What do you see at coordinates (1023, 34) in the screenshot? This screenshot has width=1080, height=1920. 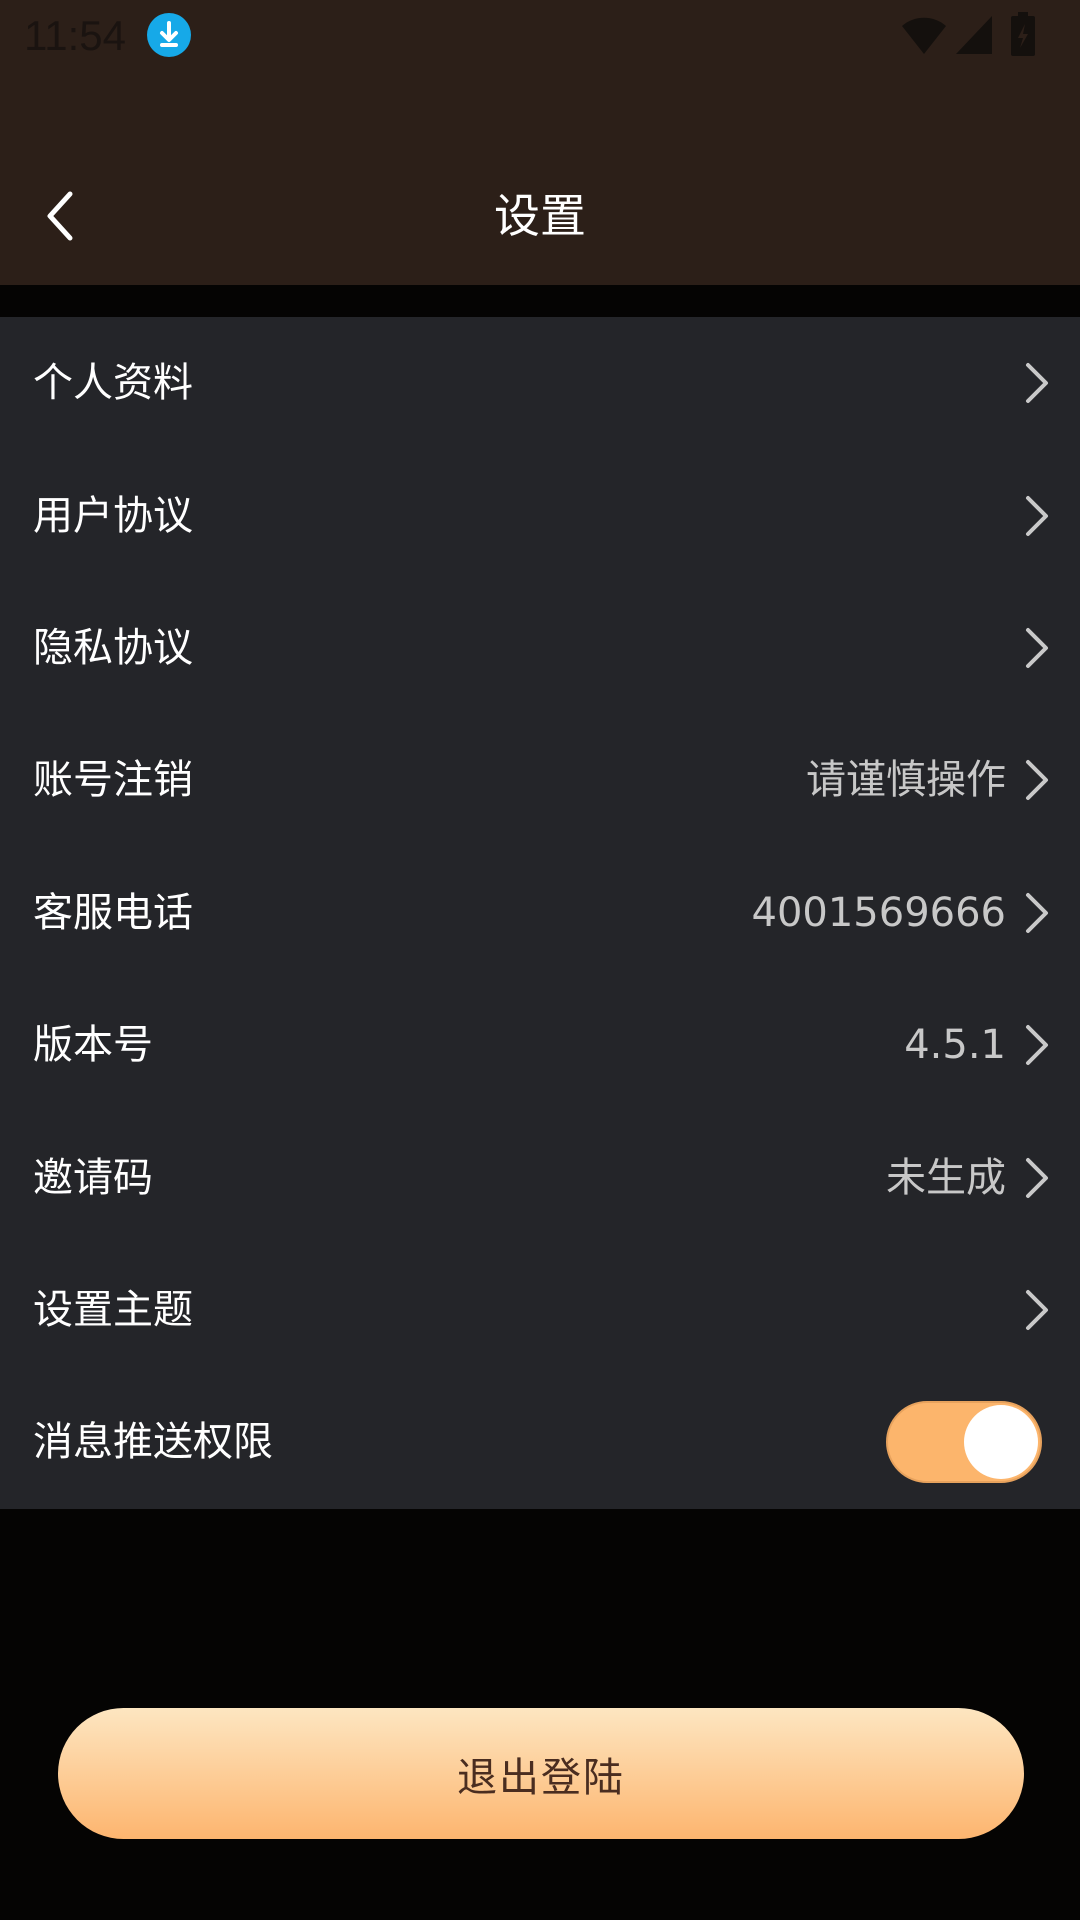 I see `battery-icon` at bounding box center [1023, 34].